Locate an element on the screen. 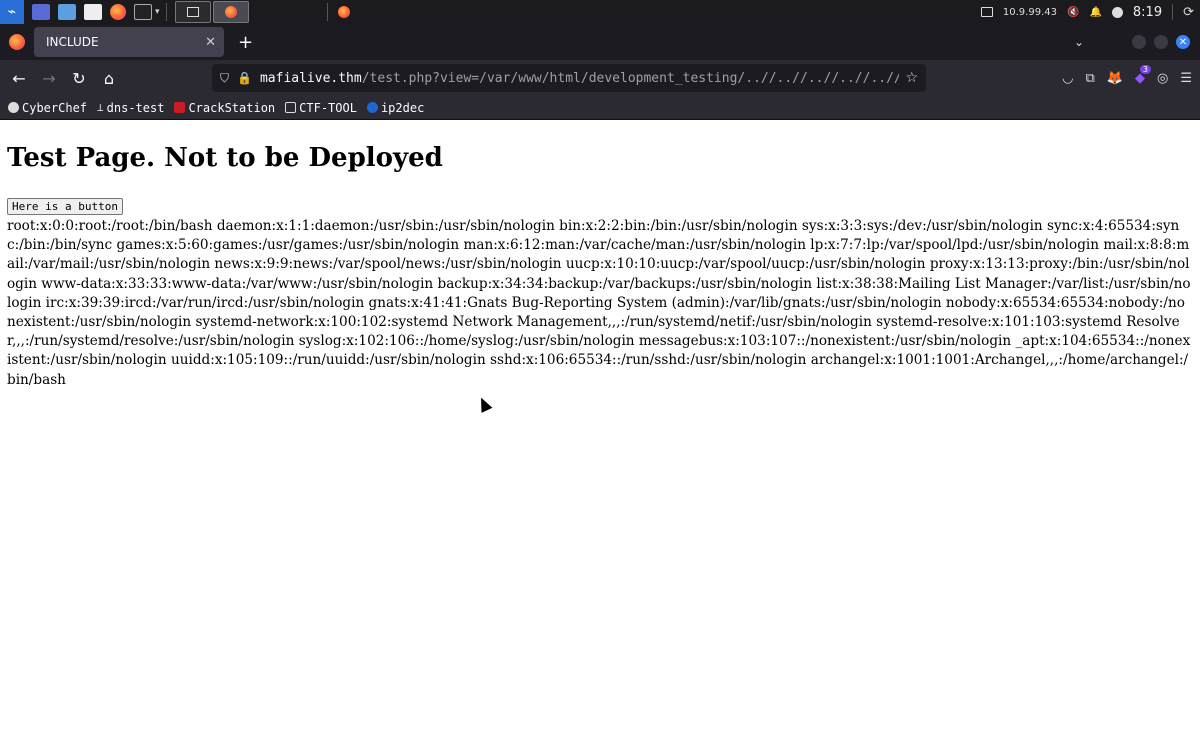 The width and height of the screenshot is (1200, 750). pocket-icon: ◡ is located at coordinates (1067, 78).